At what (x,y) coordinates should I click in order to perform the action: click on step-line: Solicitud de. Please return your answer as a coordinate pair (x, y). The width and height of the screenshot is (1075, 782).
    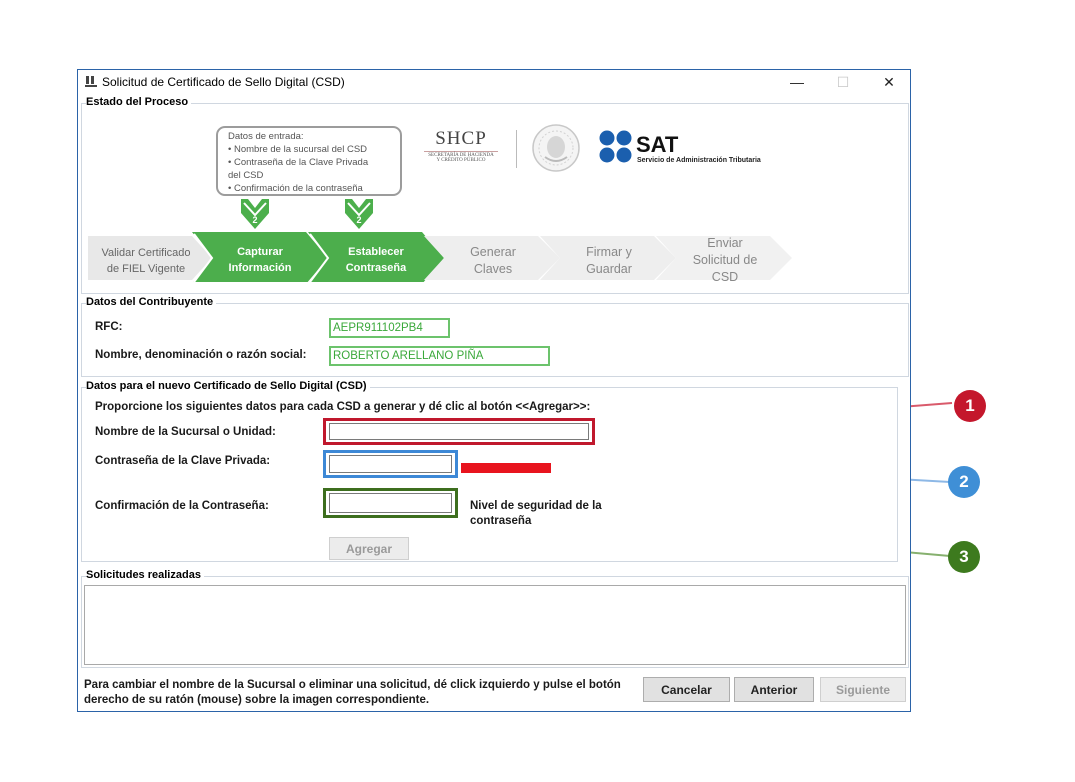
    Looking at the image, I should click on (725, 260).